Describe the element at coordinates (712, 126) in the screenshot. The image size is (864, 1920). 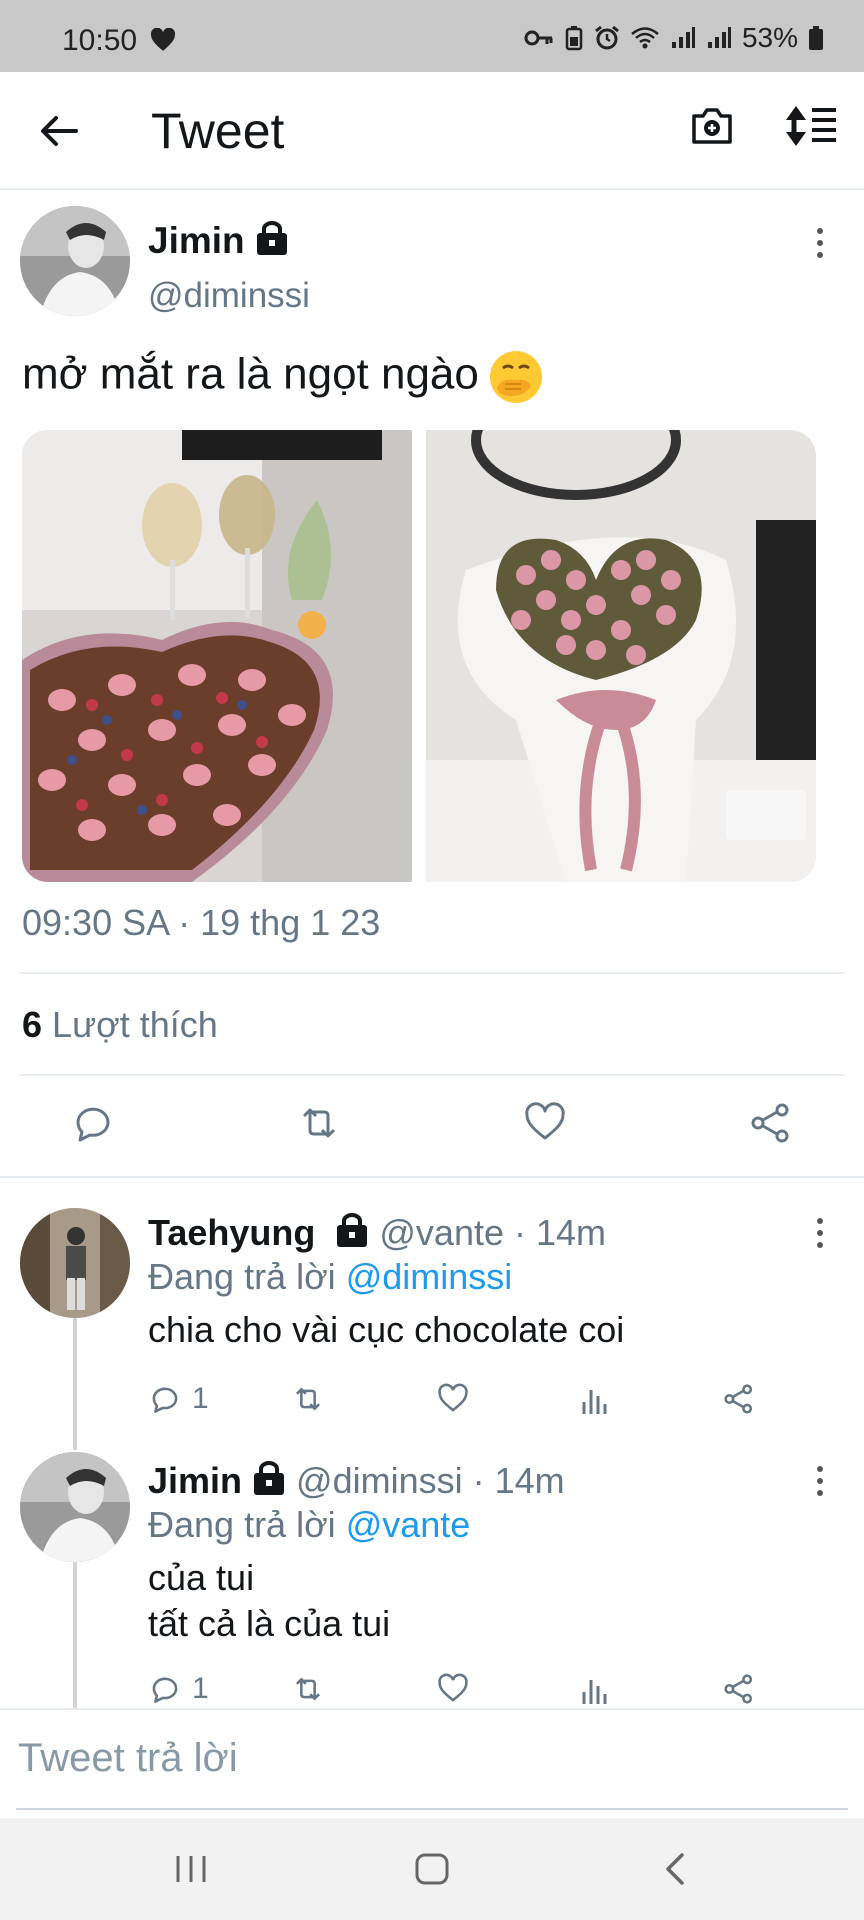
I see `camera-plus-icon` at that location.